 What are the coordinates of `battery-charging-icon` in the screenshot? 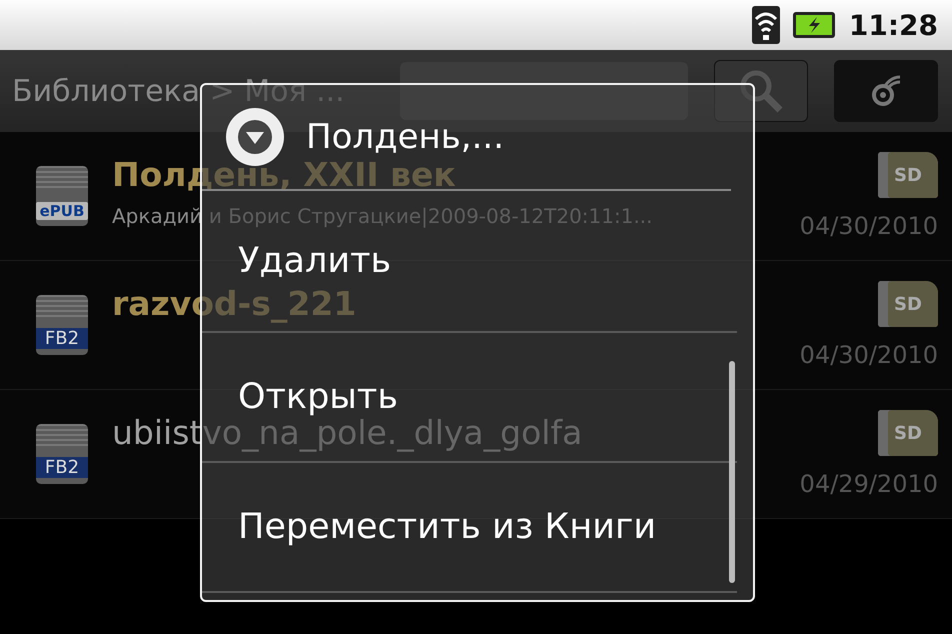 It's located at (814, 25).